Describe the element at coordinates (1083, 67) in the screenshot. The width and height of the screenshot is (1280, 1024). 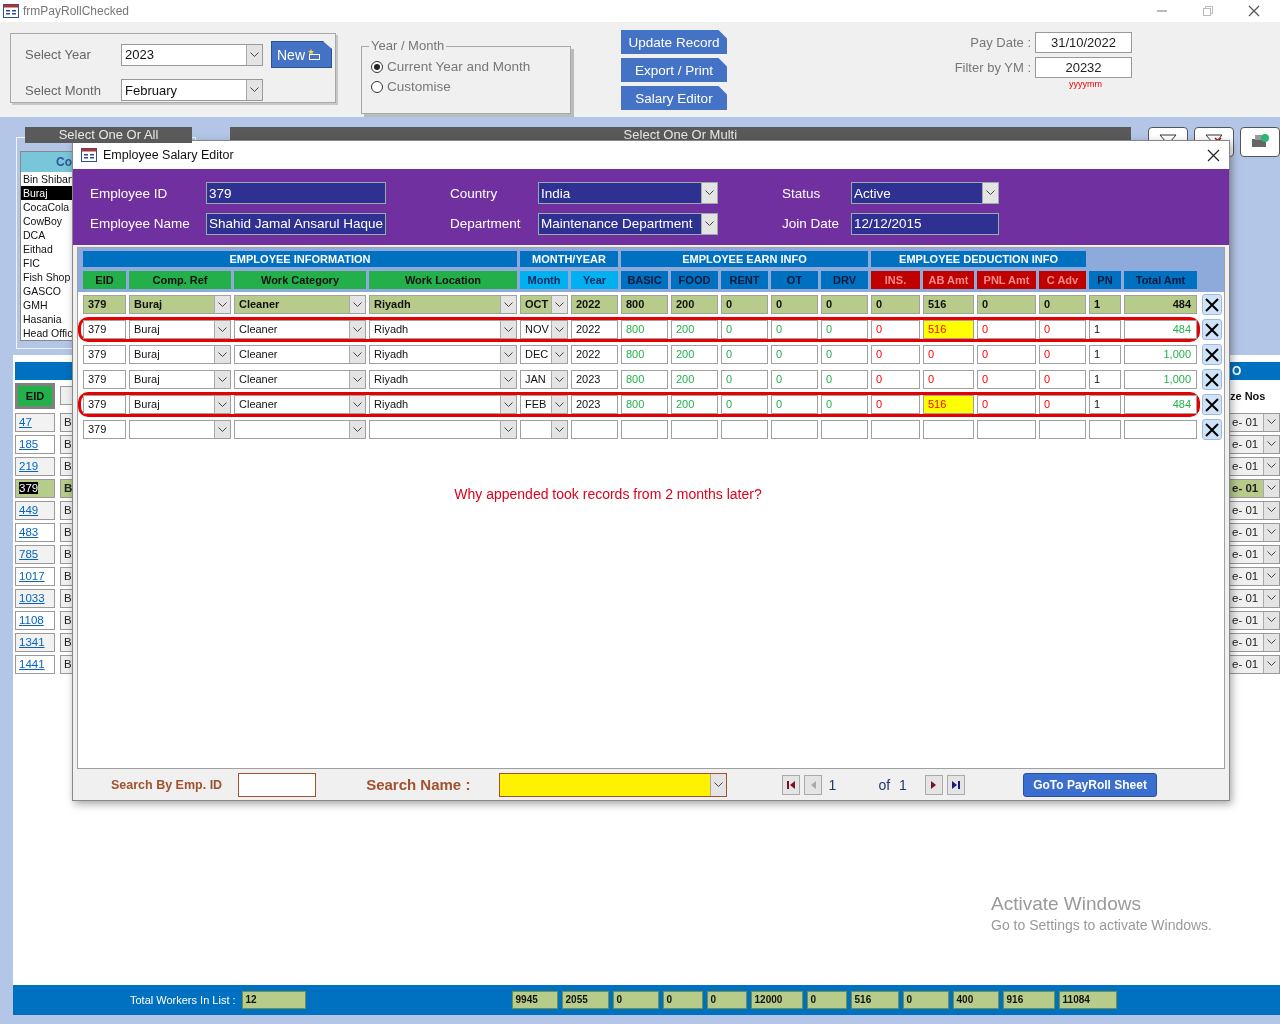
I see `filter-field: 20232` at that location.